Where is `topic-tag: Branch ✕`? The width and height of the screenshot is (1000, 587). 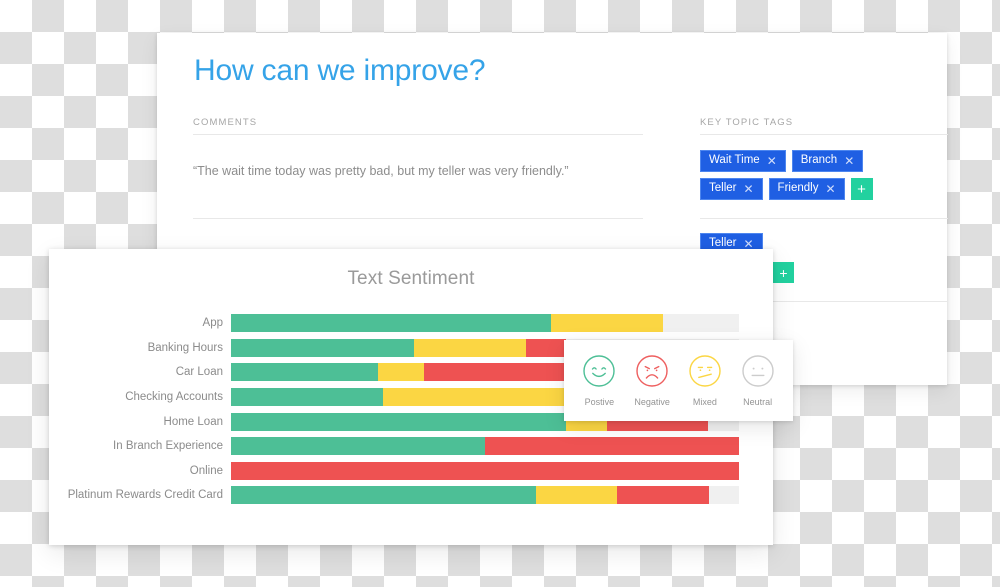 topic-tag: Branch ✕ is located at coordinates (827, 161).